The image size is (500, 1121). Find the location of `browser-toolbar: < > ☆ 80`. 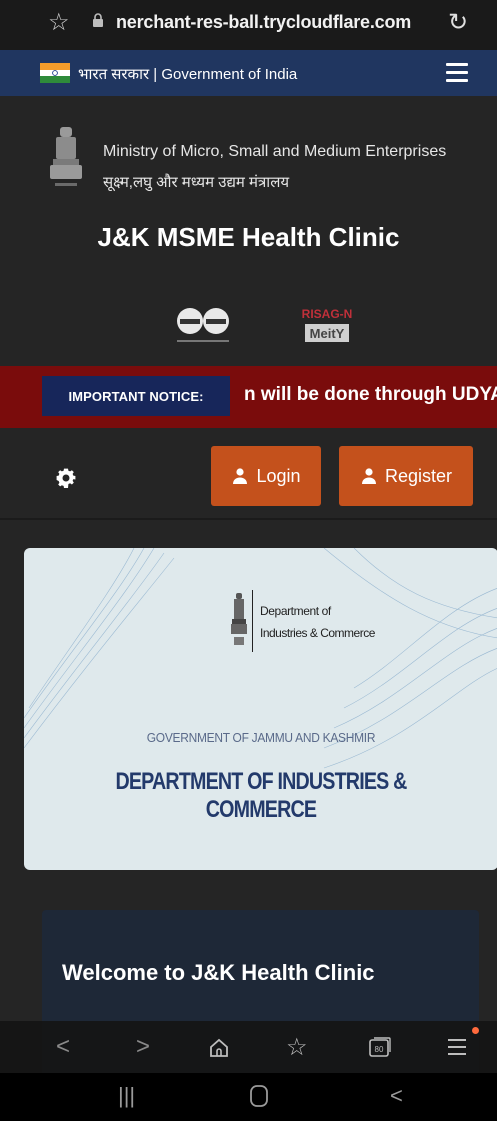

browser-toolbar: < > ☆ 80 is located at coordinates (248, 1047).